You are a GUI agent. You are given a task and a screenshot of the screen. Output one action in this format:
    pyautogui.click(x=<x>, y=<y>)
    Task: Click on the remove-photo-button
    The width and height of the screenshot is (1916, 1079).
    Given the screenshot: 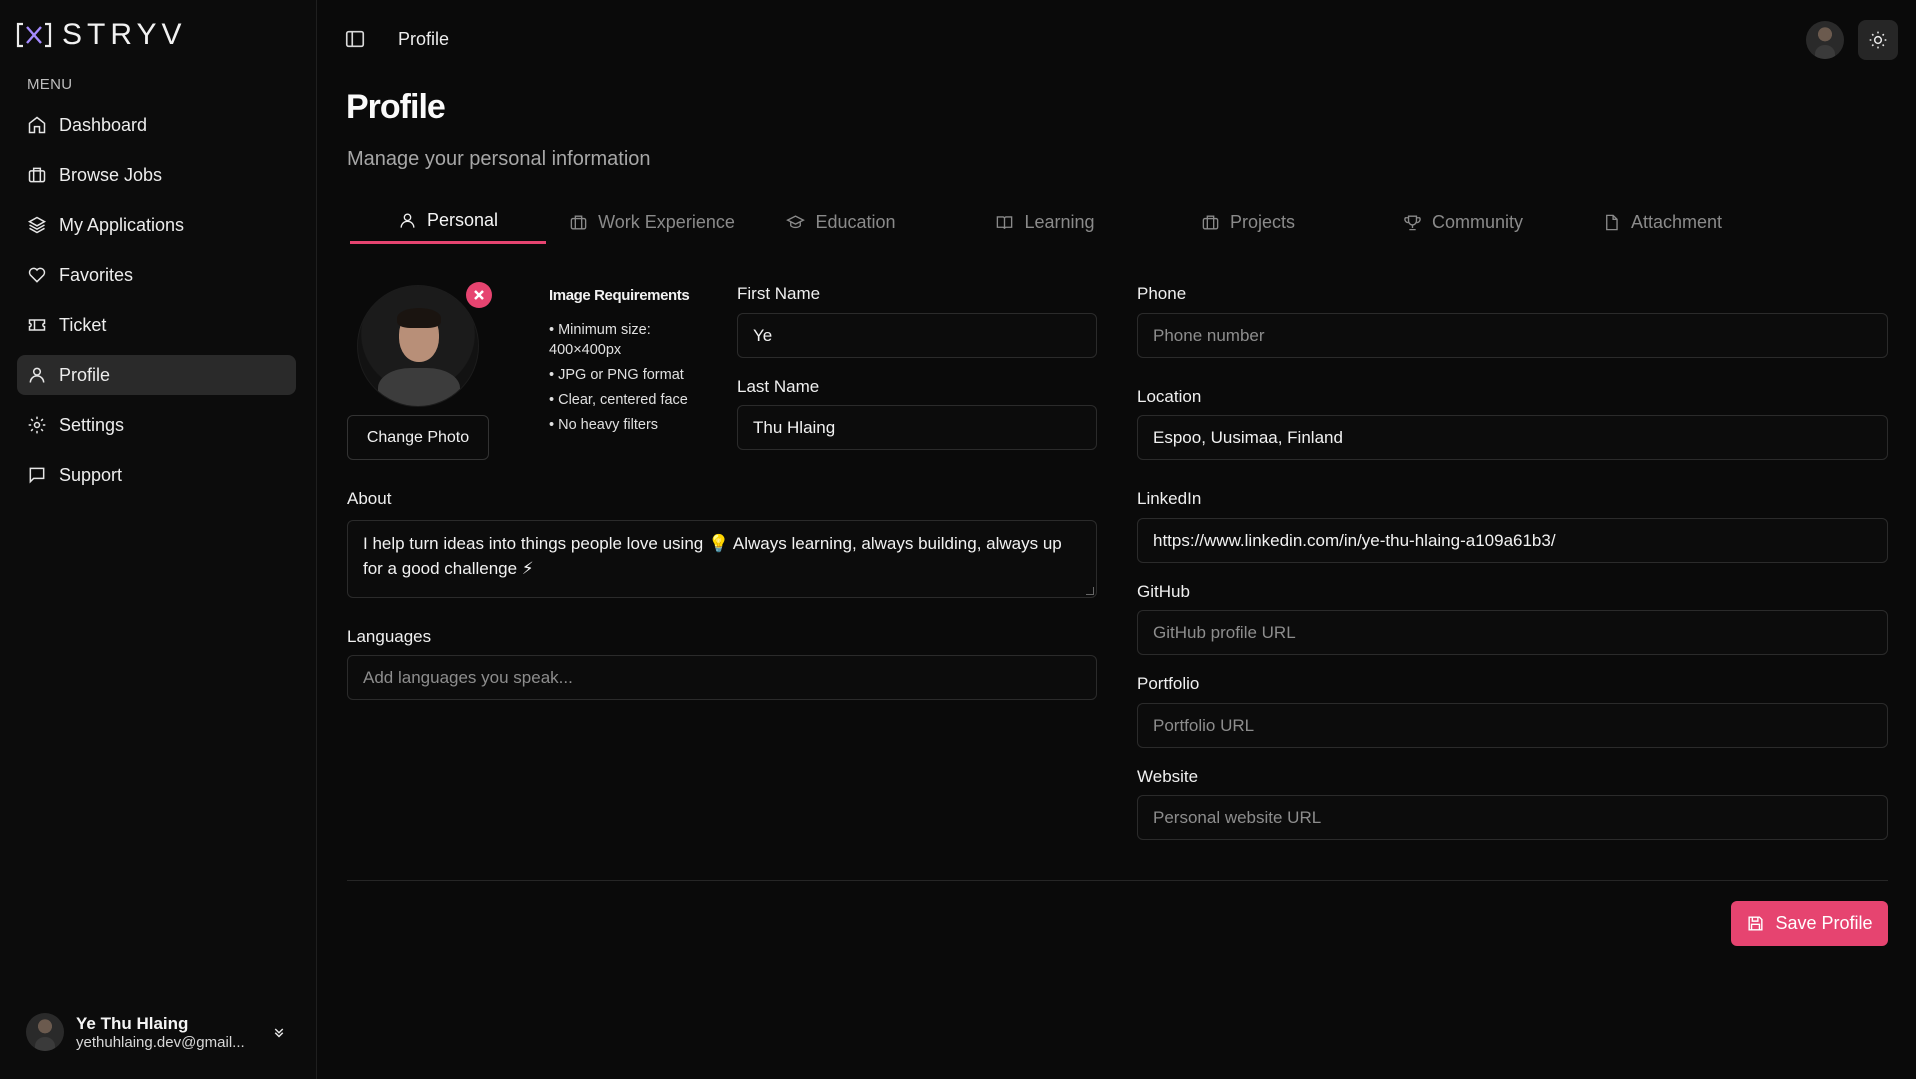 What is the action you would take?
    pyautogui.click(x=479, y=295)
    